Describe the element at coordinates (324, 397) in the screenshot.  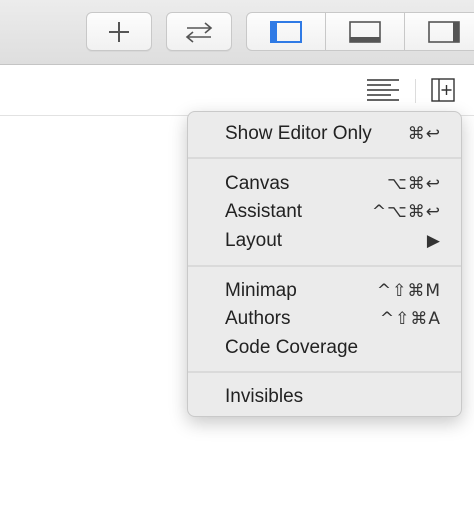
I see `menu-item-invisibles: Invisibles` at that location.